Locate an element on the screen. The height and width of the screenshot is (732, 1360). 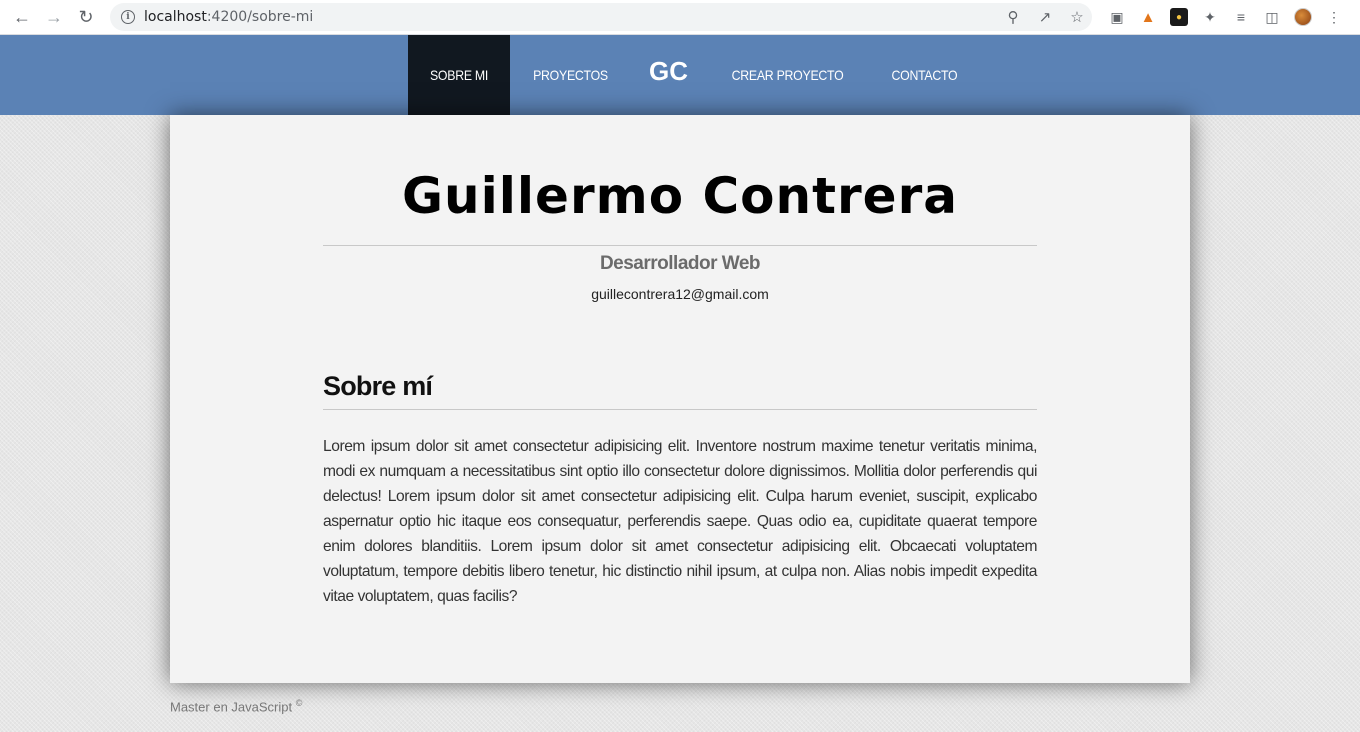
url-path: :4200/sobre-mi is located at coordinates (260, 17).